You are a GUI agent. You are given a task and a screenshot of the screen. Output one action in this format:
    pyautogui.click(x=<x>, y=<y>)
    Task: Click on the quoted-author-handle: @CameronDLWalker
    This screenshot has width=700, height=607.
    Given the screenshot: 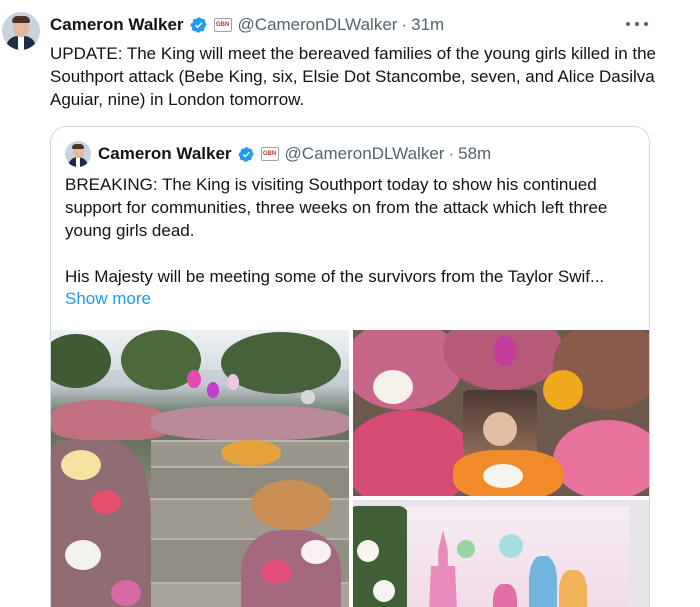 What is the action you would take?
    pyautogui.click(x=365, y=154)
    